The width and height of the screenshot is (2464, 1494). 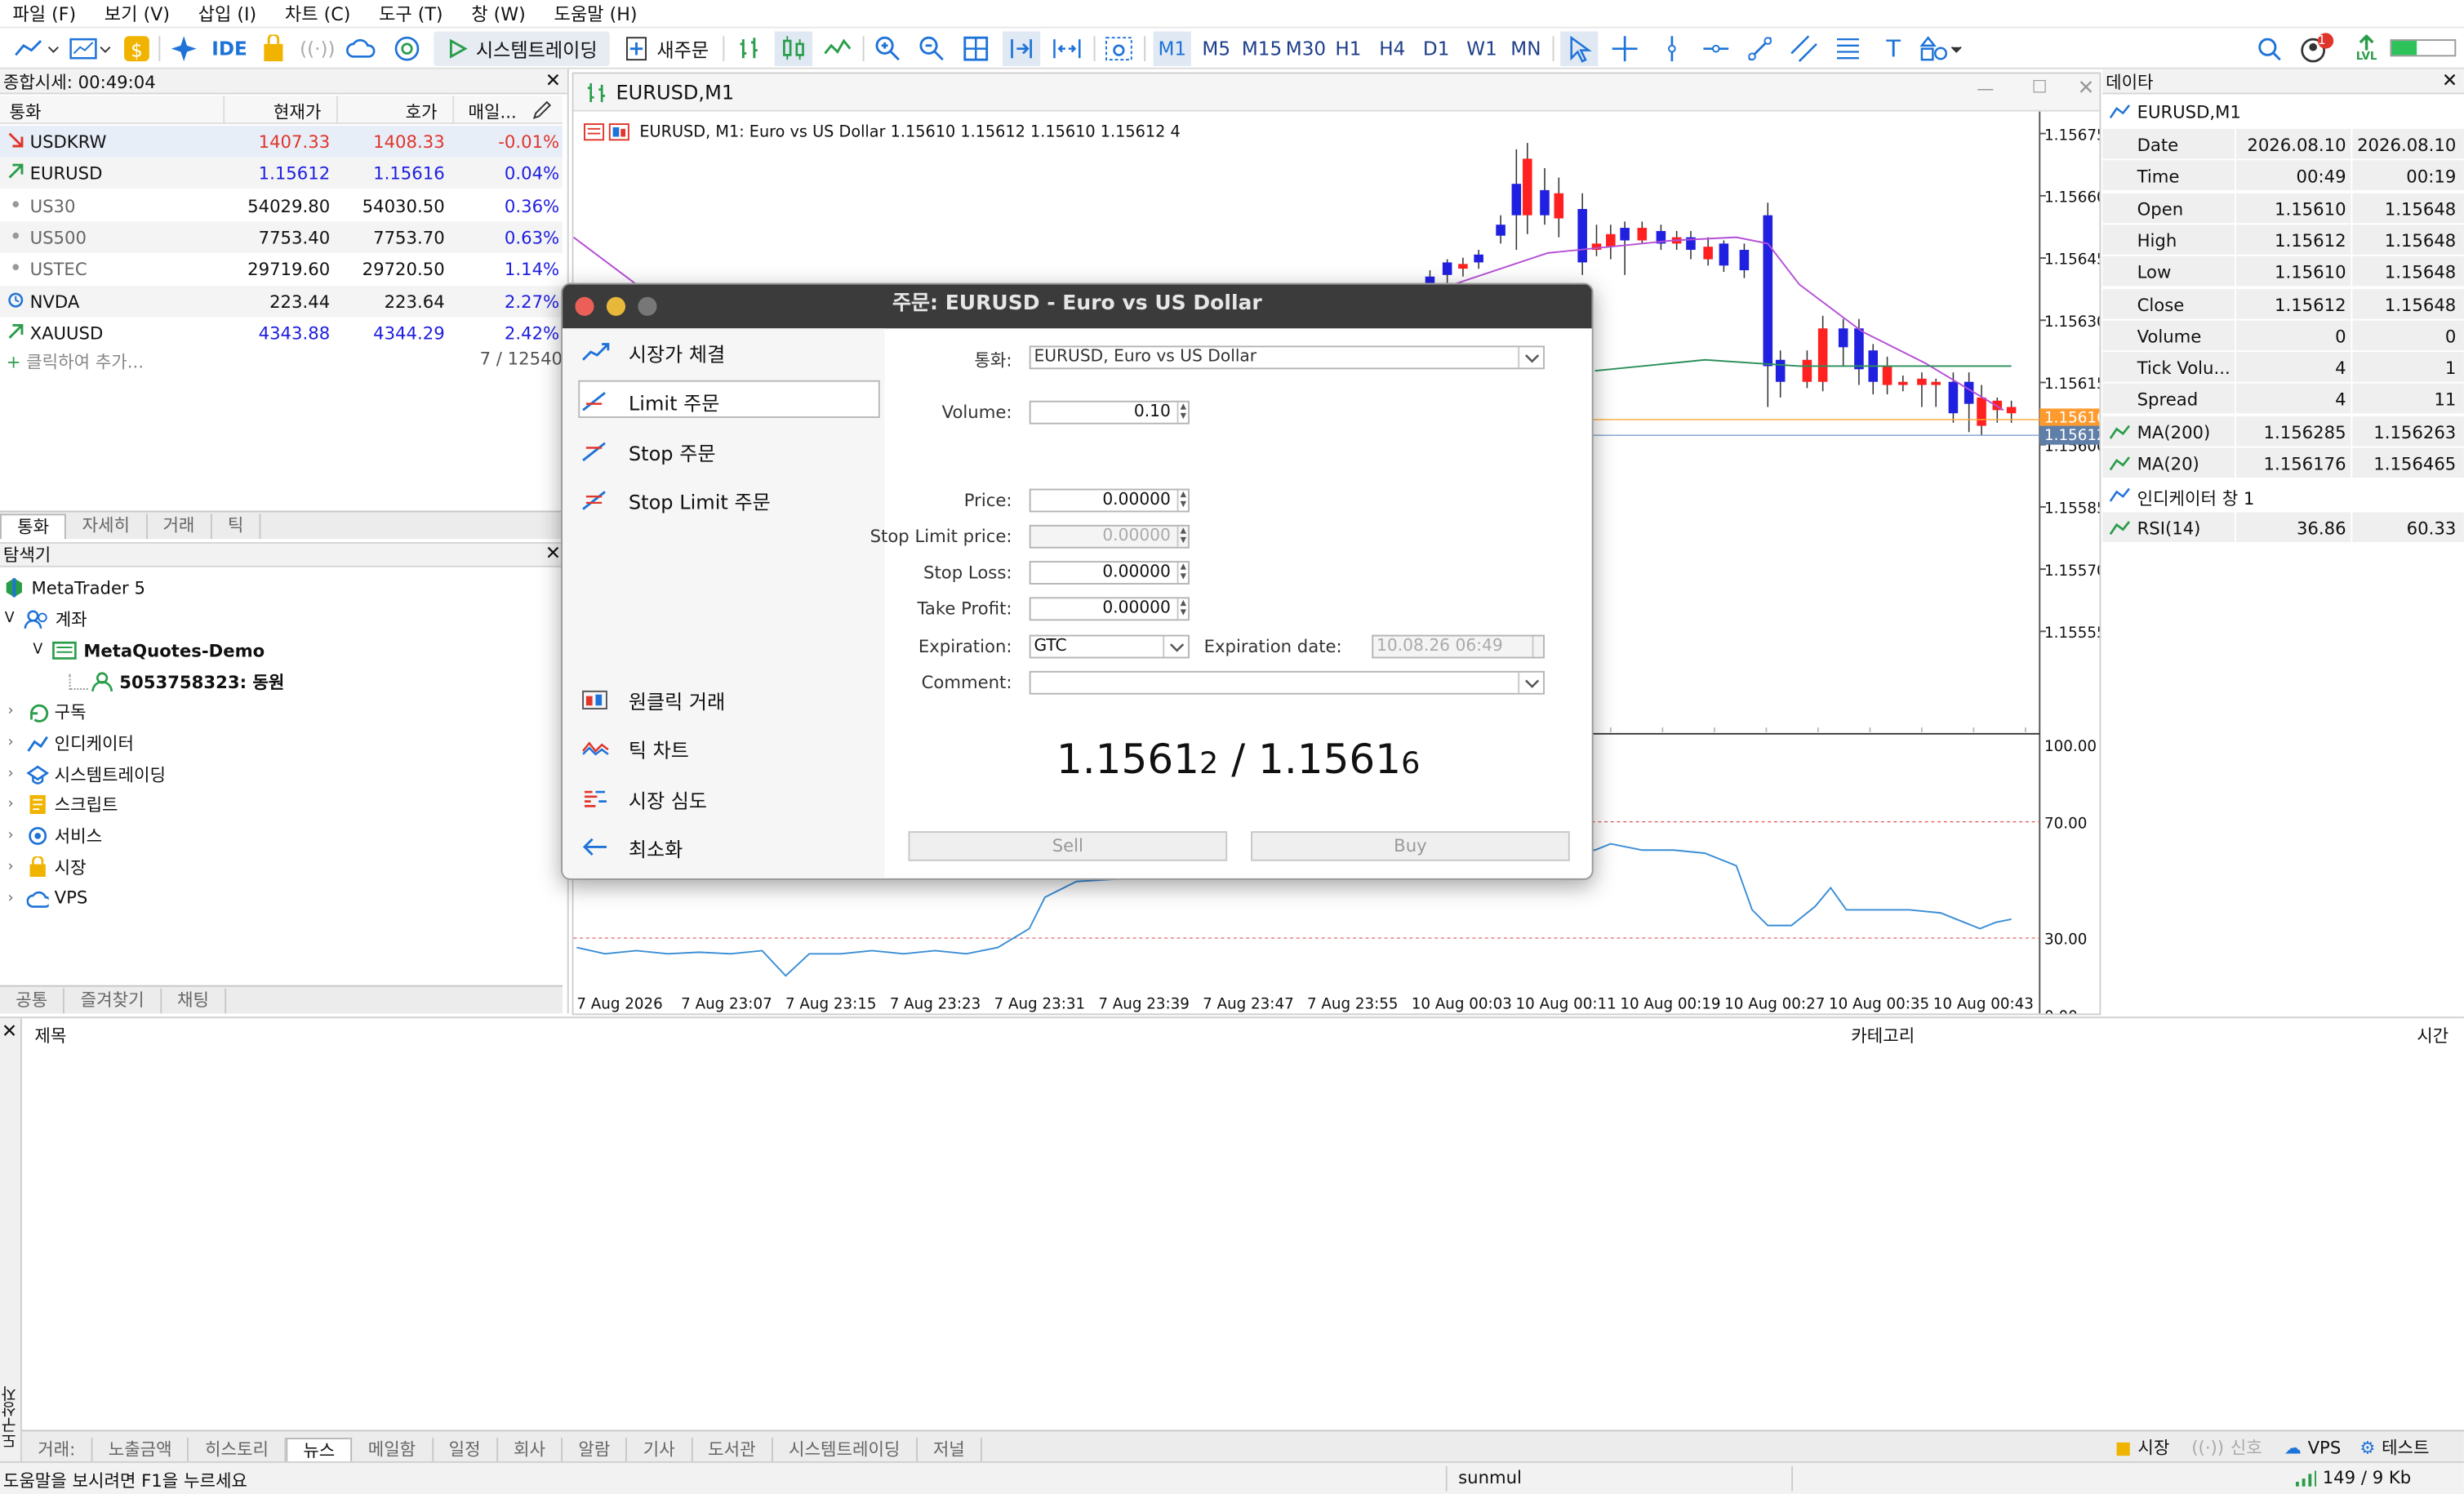 What do you see at coordinates (731, 401) in the screenshot?
I see `order-type-limit: Limit 주문` at bounding box center [731, 401].